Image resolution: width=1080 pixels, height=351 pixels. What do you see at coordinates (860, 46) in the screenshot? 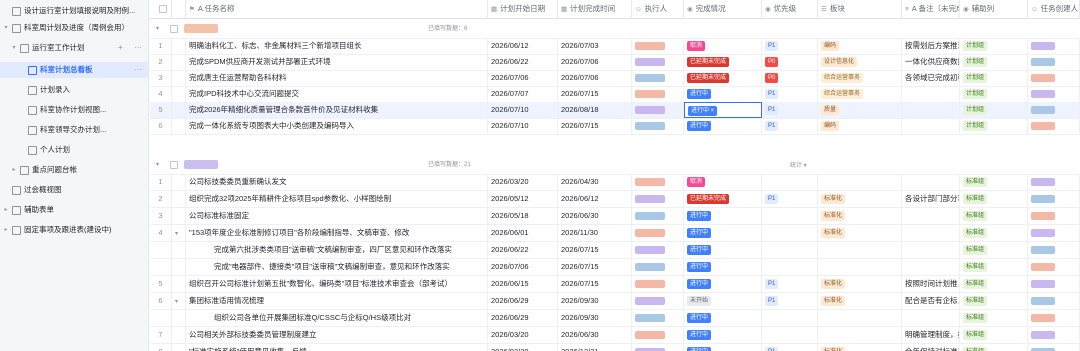
I see `plate-cell: 编码` at bounding box center [860, 46].